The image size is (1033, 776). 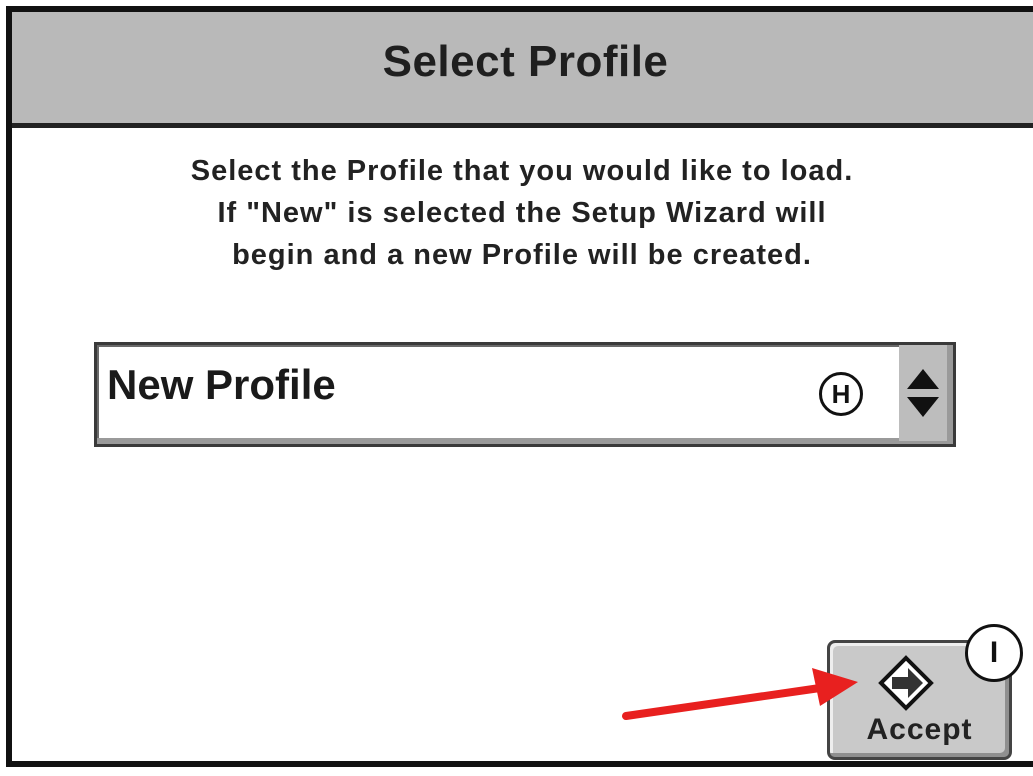 I want to click on instruction-line: begin and a new Profile will be created., so click(x=522, y=255).